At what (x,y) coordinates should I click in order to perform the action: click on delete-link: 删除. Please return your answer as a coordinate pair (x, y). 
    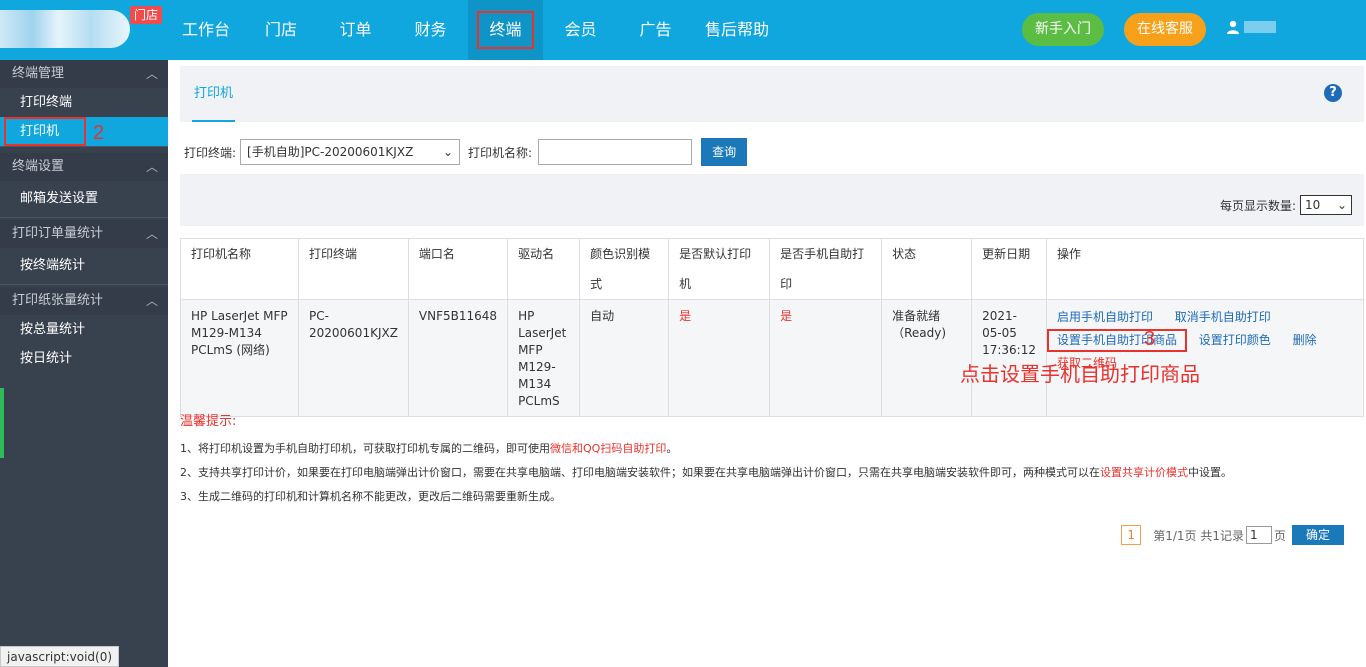
    Looking at the image, I should click on (1305, 340).